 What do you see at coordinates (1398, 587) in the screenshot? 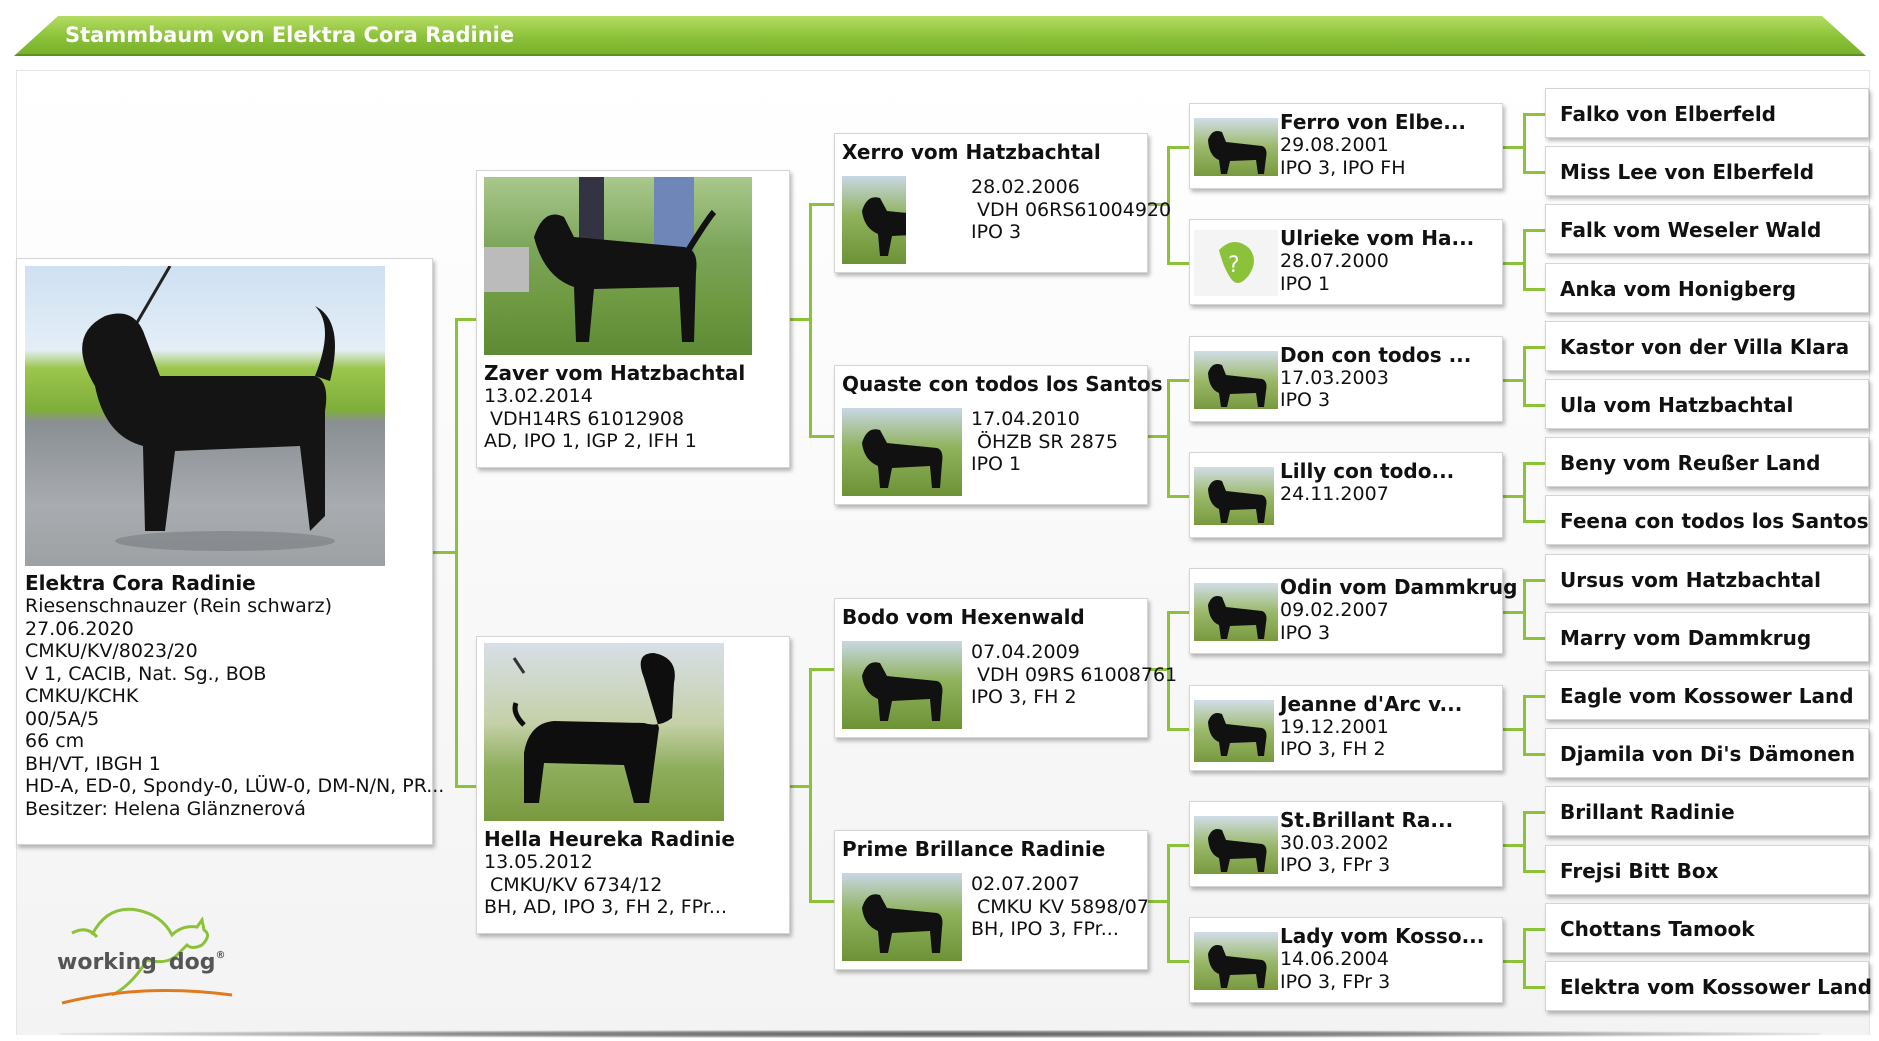
I see `gen3-name: Odin vom Dammkrug` at bounding box center [1398, 587].